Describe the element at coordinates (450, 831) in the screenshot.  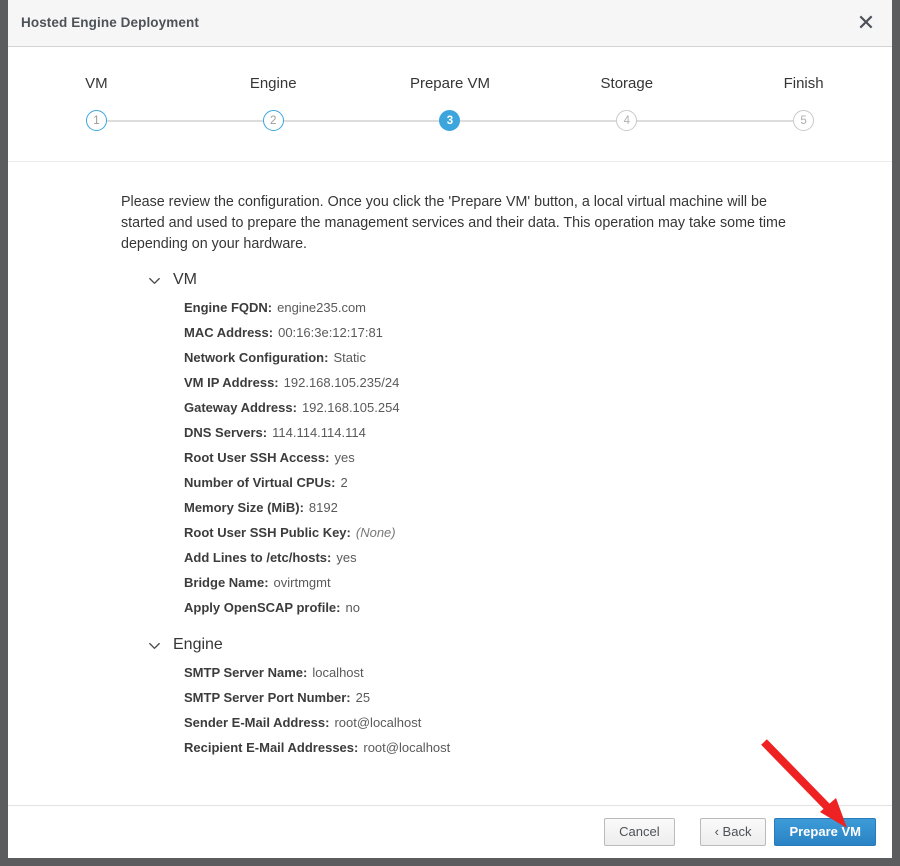
I see `dialog-footer: Cancel ‹ Back Prepare VM` at that location.